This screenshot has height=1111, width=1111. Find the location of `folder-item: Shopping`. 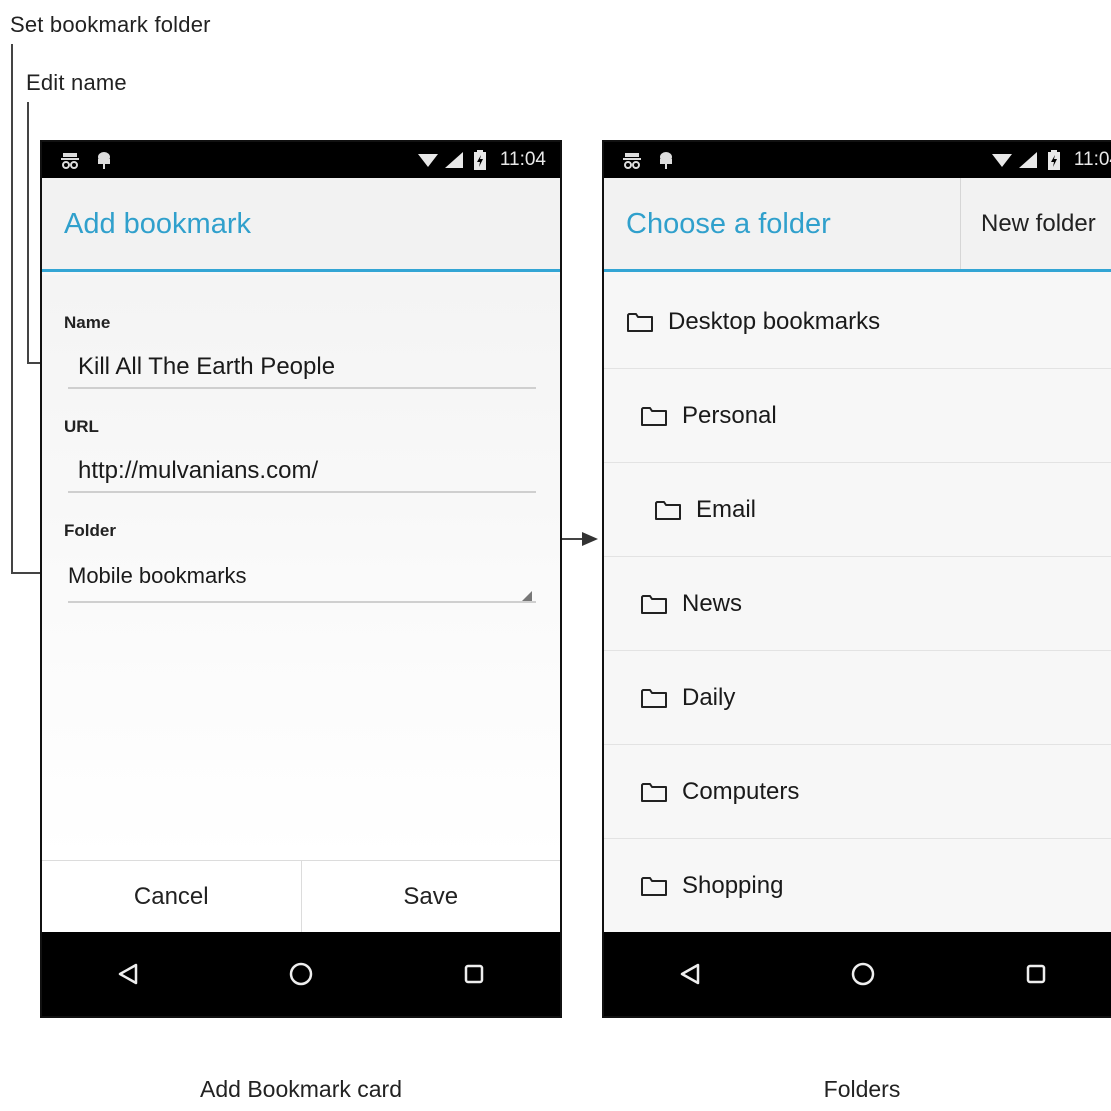

folder-item: Shopping is located at coordinates (857, 885).